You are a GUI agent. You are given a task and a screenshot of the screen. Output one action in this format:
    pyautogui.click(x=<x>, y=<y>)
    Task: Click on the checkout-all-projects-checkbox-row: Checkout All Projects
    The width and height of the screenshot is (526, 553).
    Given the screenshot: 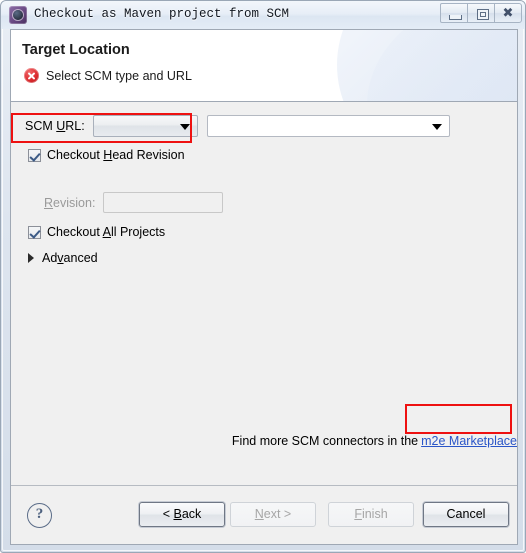 What is the action you would take?
    pyautogui.click(x=96, y=232)
    